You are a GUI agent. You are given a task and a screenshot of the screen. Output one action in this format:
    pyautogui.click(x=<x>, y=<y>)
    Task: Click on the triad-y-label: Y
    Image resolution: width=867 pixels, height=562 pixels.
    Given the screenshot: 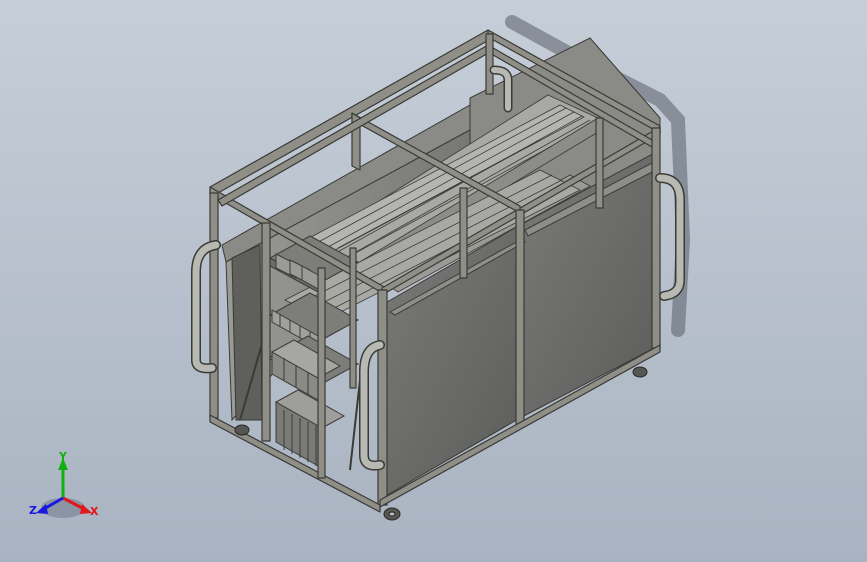 What is the action you would take?
    pyautogui.click(x=63, y=456)
    